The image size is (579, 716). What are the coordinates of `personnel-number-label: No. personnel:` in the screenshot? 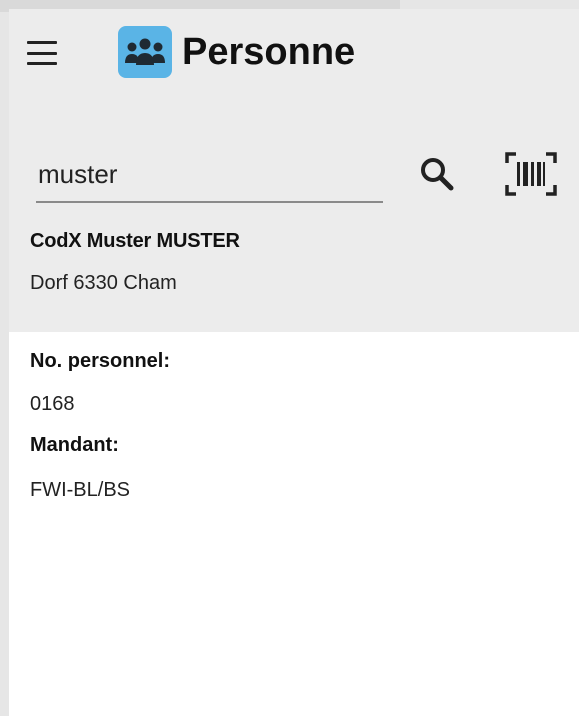 It's located at (100, 361).